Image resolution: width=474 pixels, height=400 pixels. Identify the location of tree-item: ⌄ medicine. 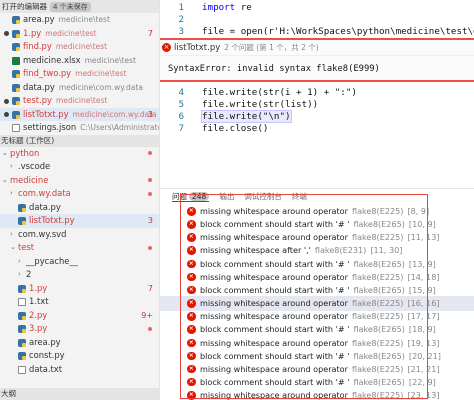
(79, 181).